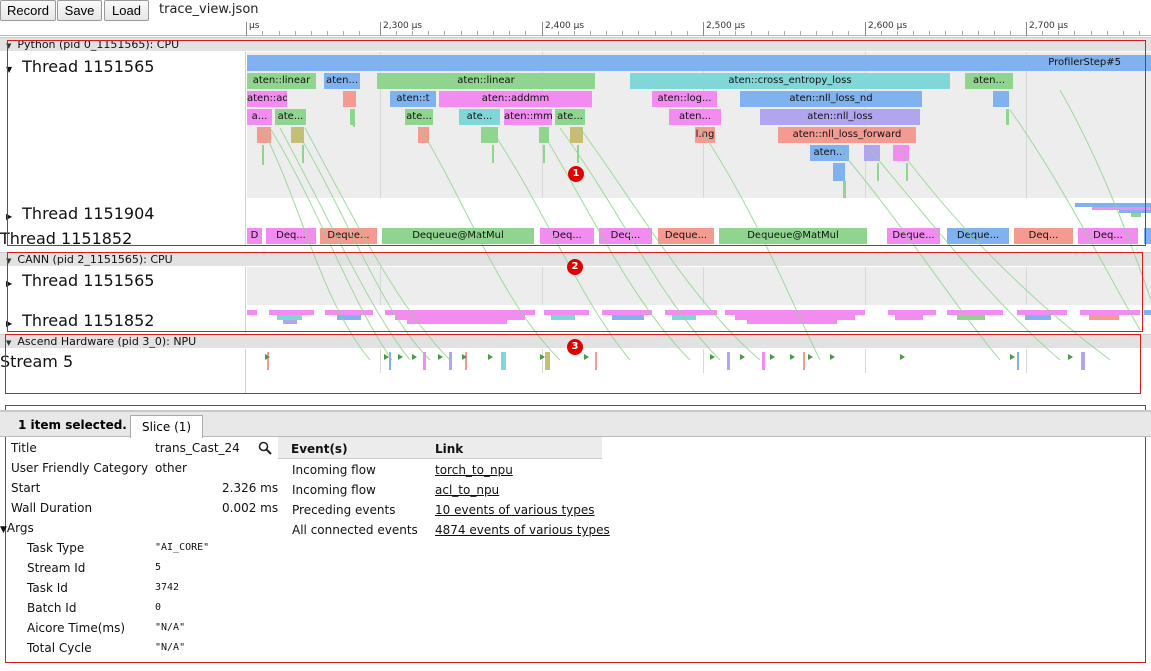 The width and height of the screenshot is (1151, 671). Describe the element at coordinates (17, 528) in the screenshot. I see `args-toggle: ▼Args` at that location.